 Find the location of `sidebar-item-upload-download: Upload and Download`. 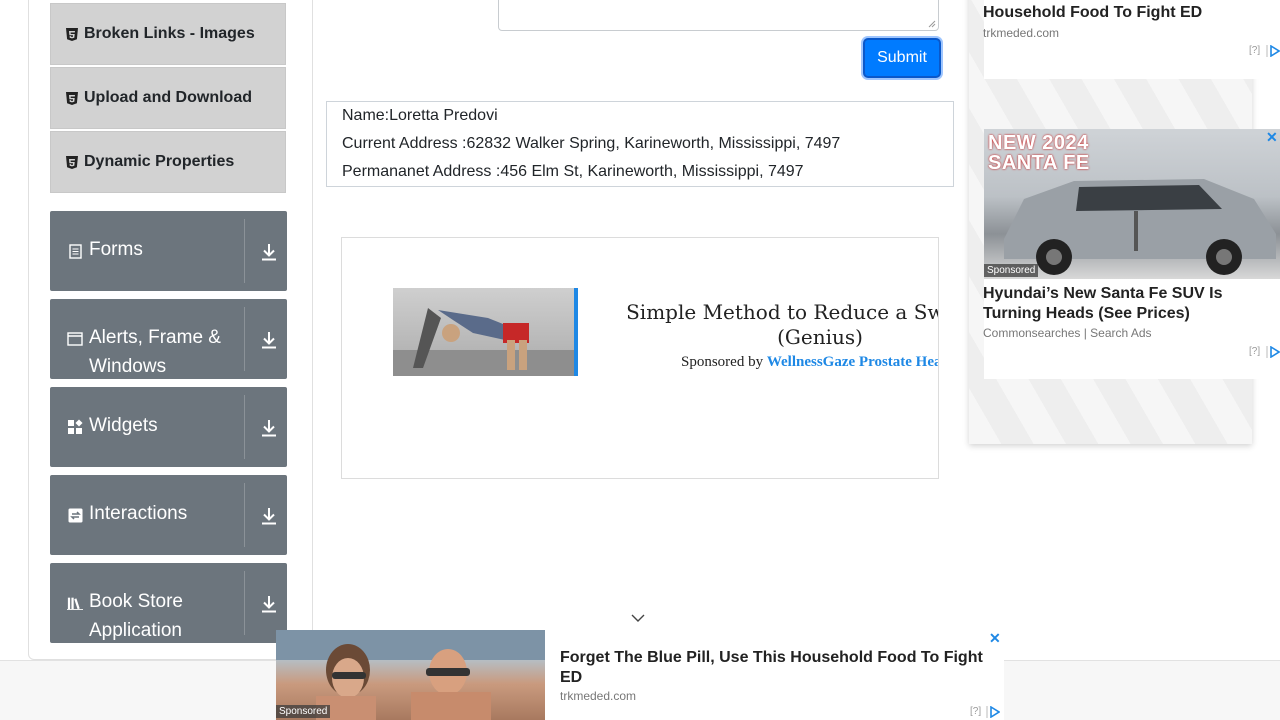

sidebar-item-upload-download: Upload and Download is located at coordinates (168, 98).